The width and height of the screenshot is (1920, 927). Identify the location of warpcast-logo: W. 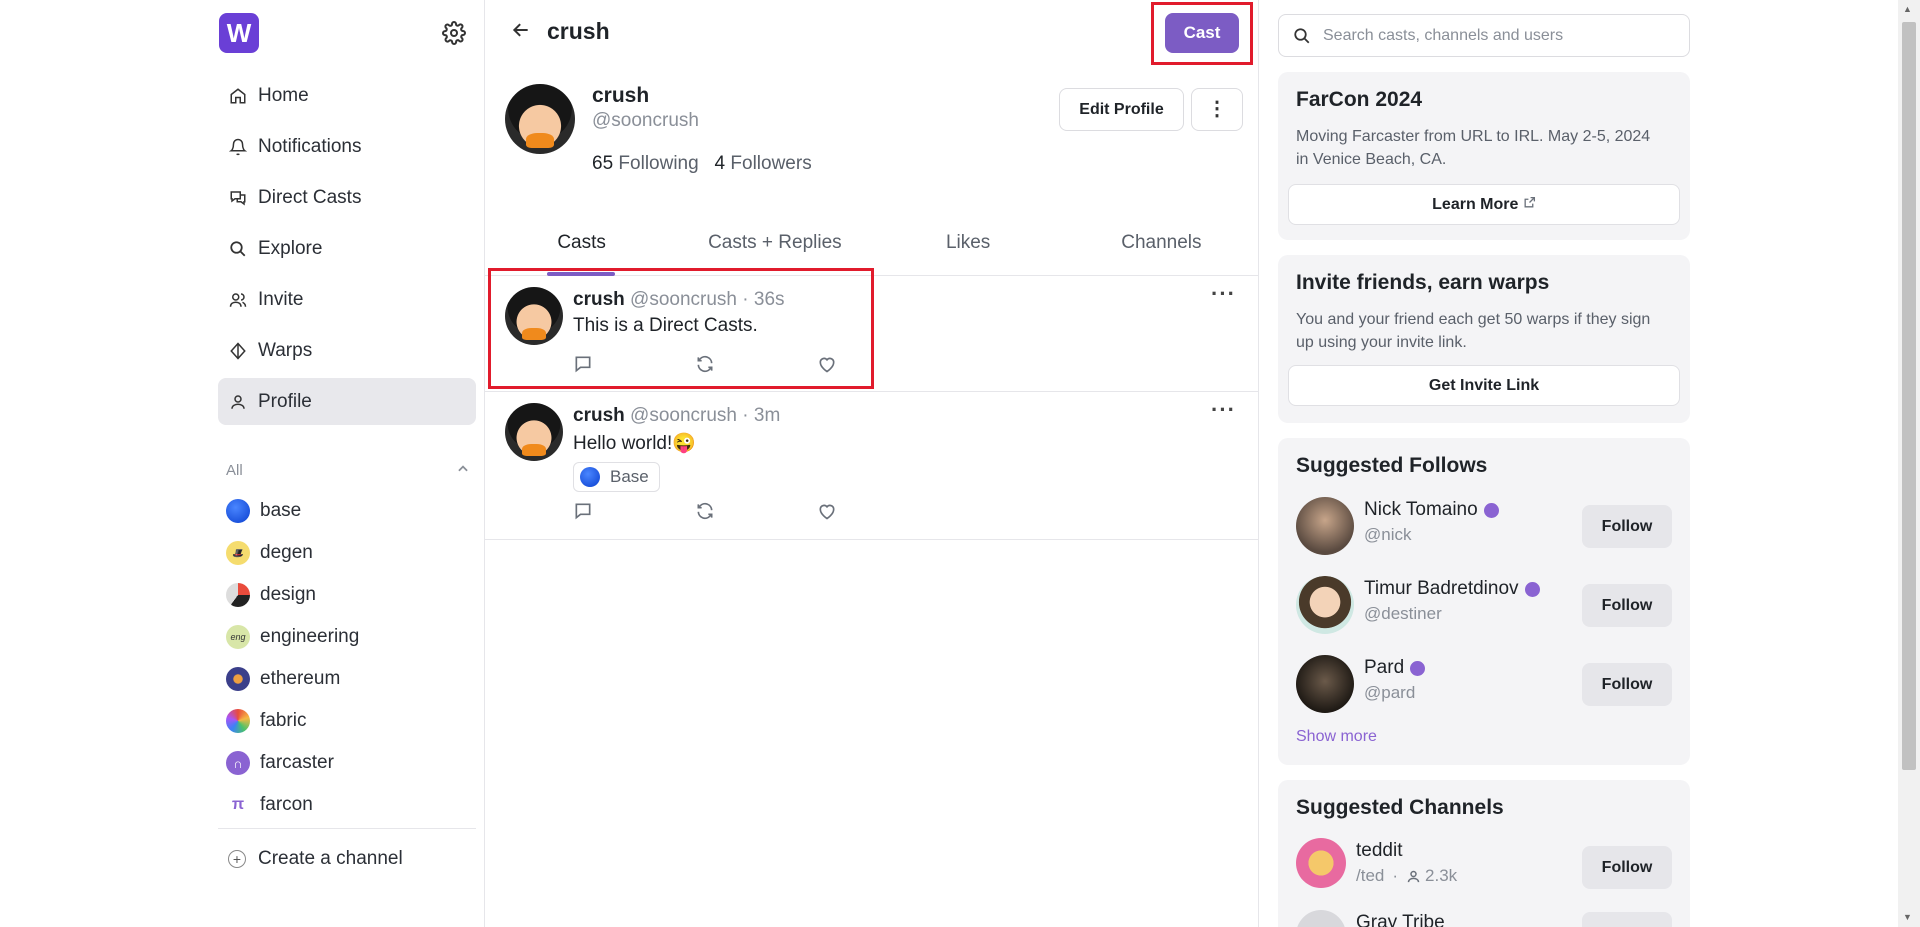
(239, 33).